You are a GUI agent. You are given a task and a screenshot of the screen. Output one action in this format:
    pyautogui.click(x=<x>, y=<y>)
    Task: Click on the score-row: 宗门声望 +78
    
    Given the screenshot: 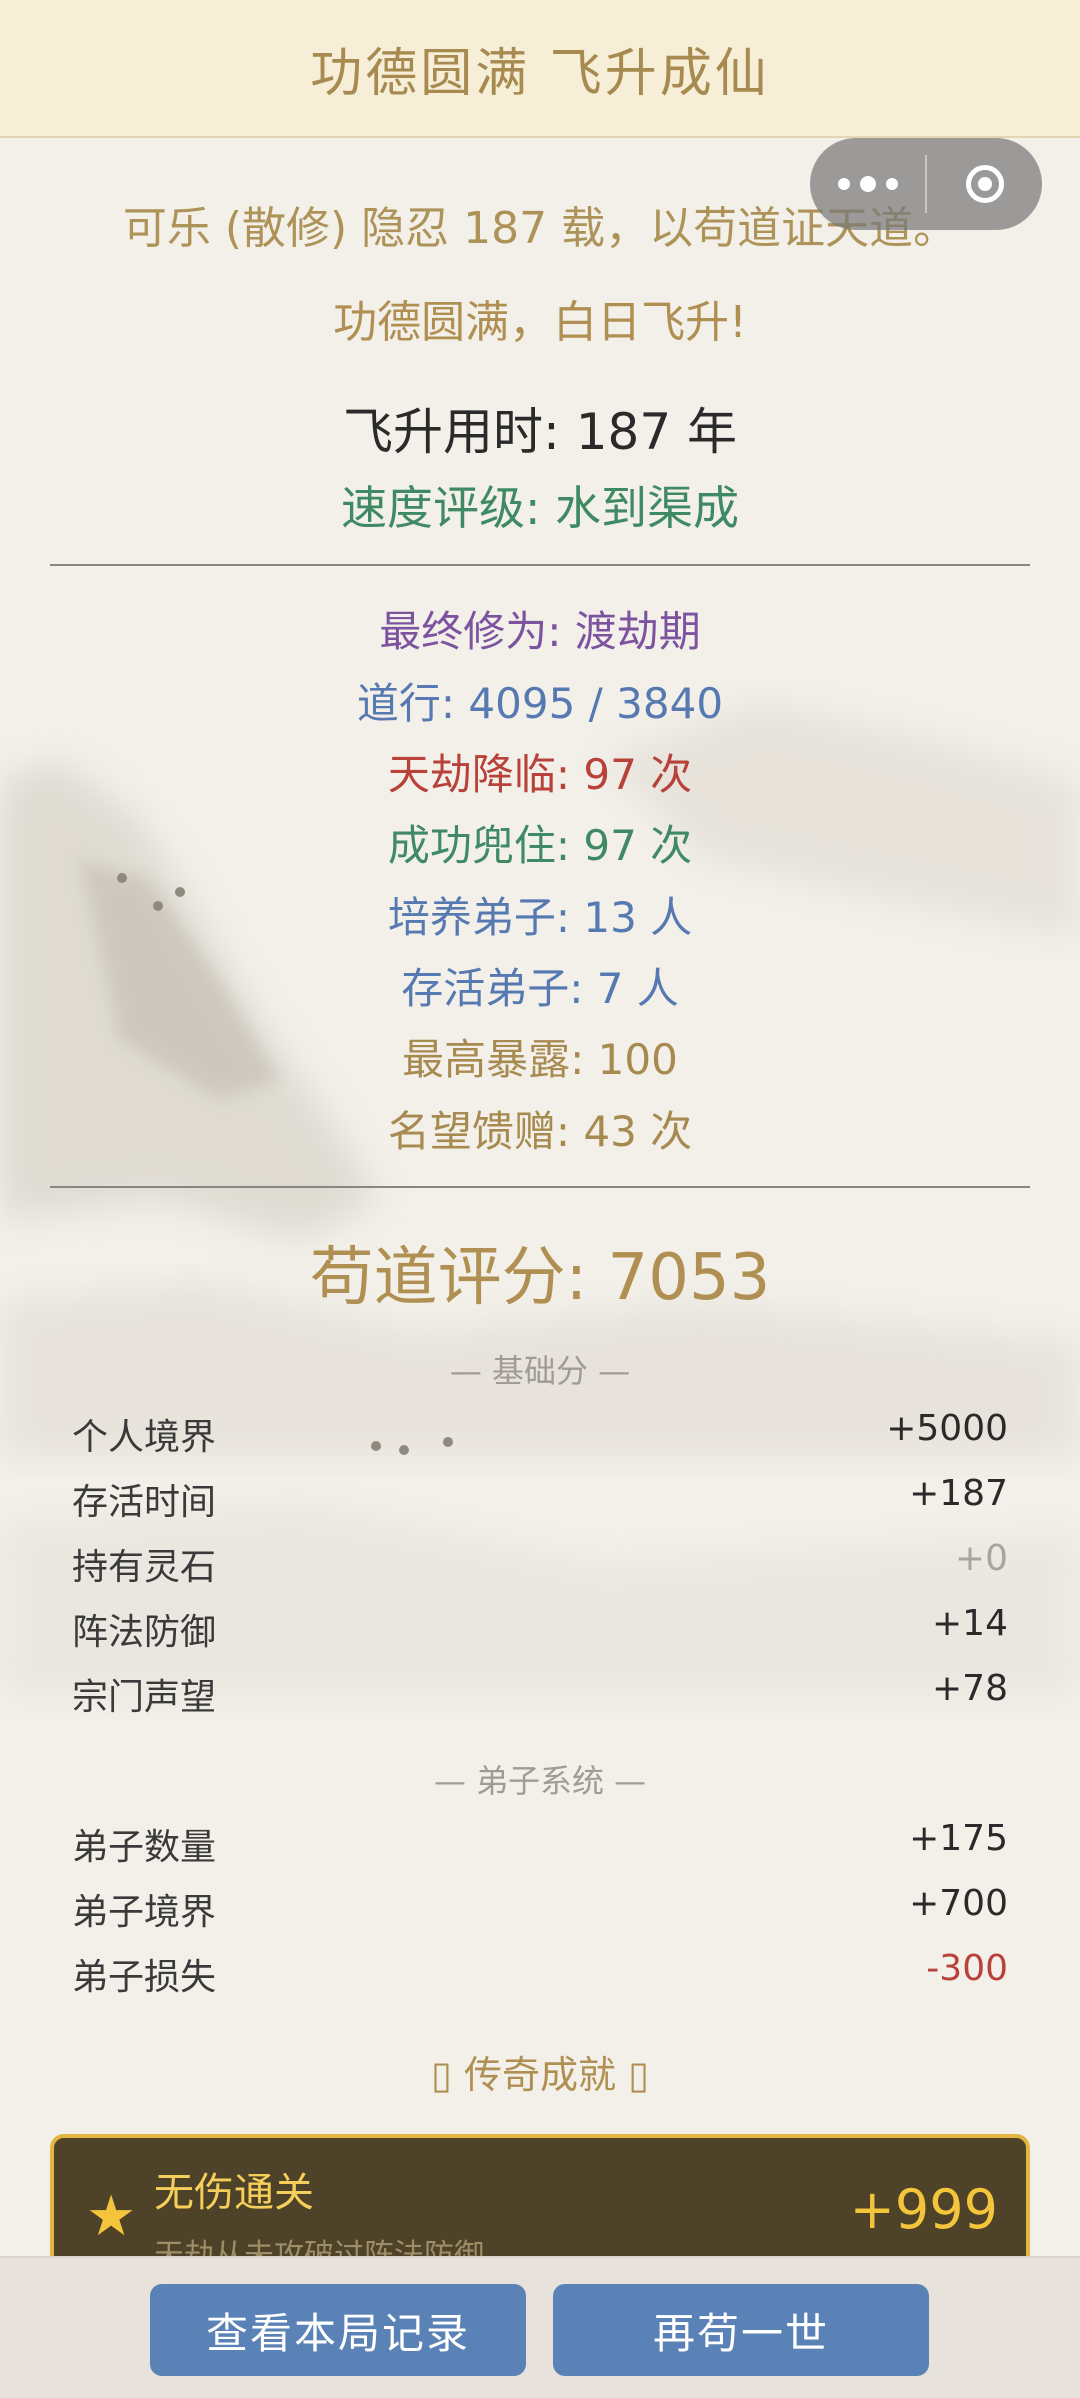 What is the action you would take?
    pyautogui.click(x=540, y=1694)
    